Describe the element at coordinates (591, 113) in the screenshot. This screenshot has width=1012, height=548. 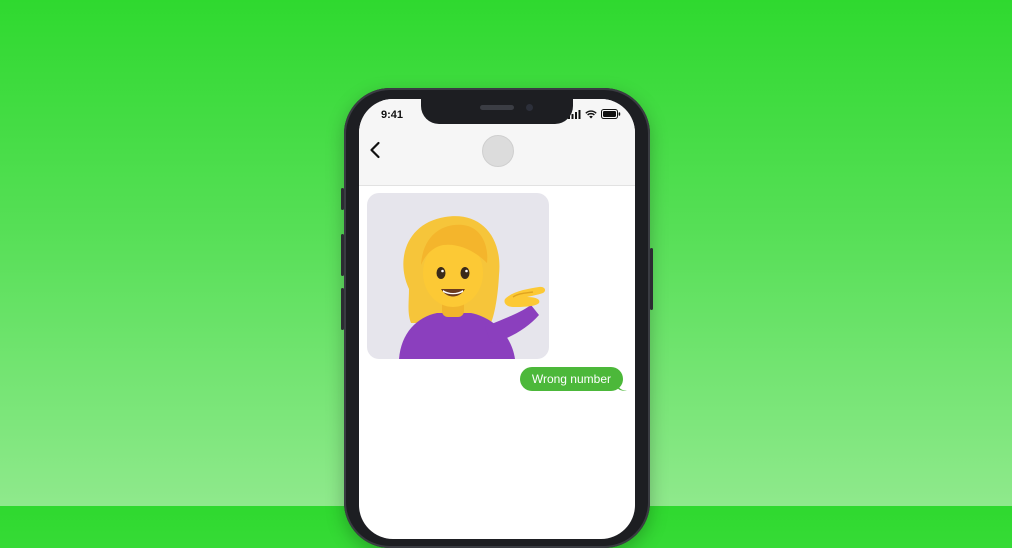
I see `wifi-icon` at that location.